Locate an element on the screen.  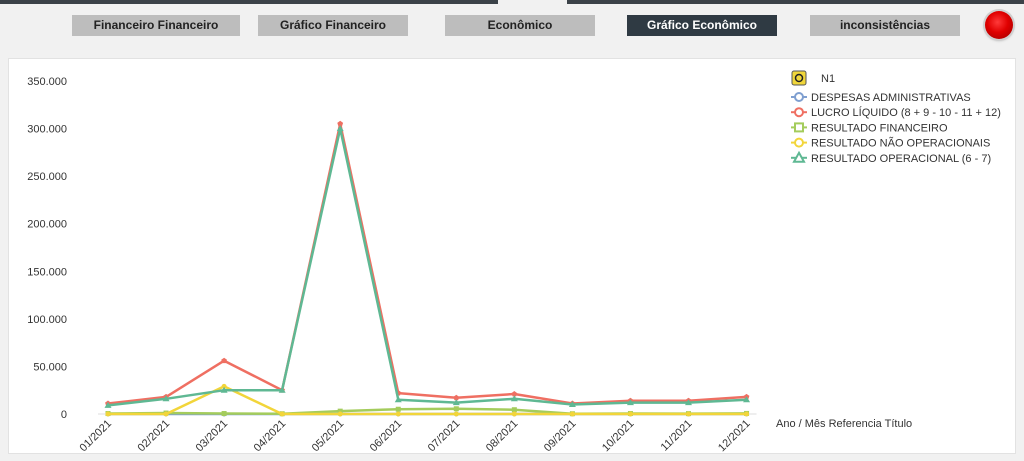
y-tick-label: 250.000 is located at coordinates (47, 177).